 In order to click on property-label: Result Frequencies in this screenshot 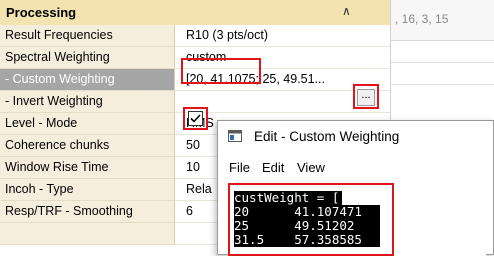, I will do `click(87, 36)`.